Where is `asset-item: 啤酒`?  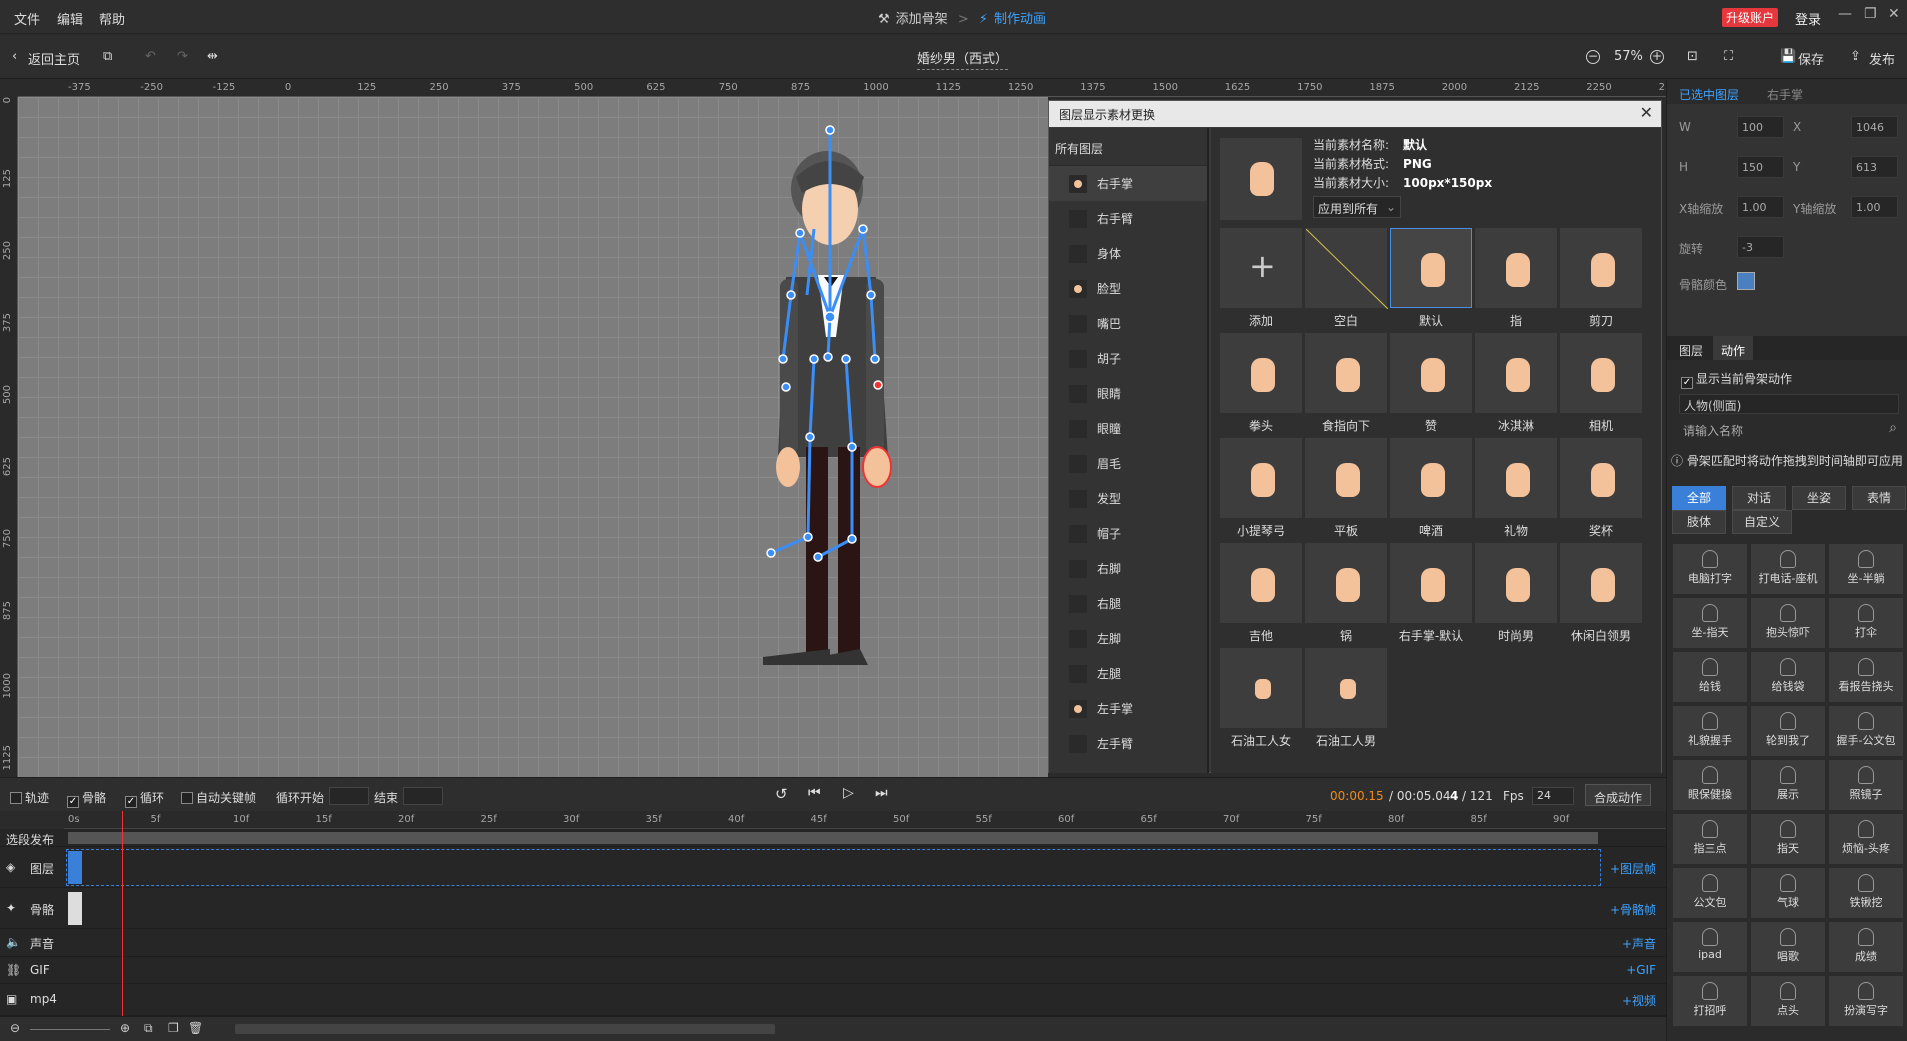 asset-item: 啤酒 is located at coordinates (1431, 488).